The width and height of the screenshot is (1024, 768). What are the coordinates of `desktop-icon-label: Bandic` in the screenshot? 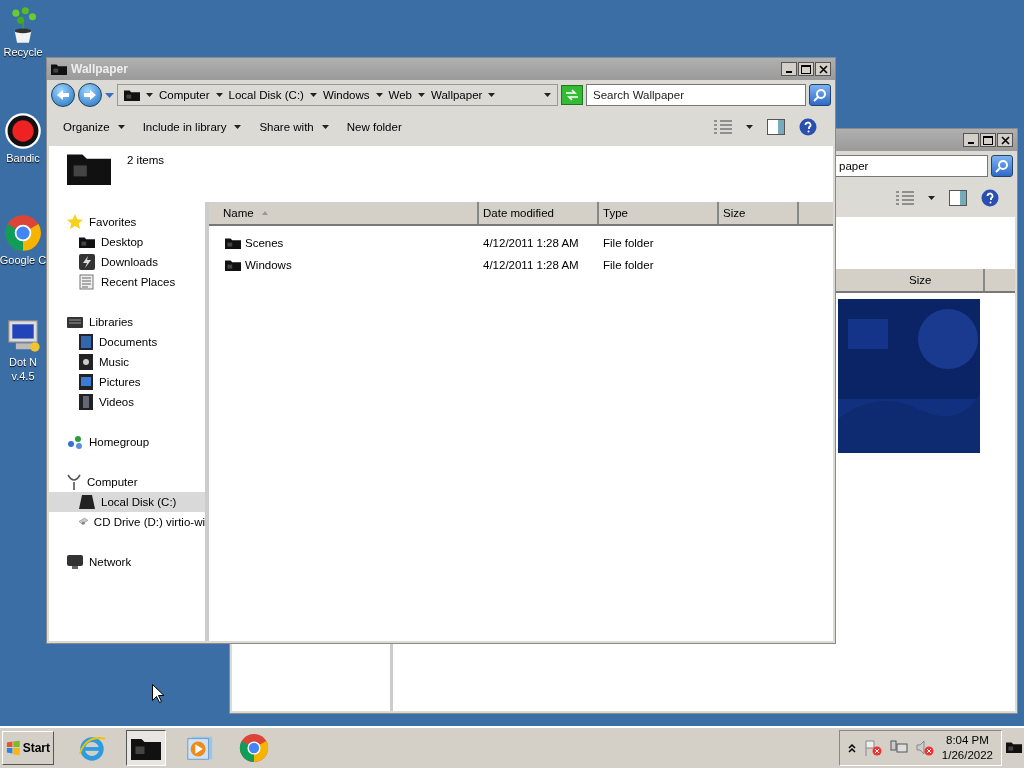 It's located at (23, 158).